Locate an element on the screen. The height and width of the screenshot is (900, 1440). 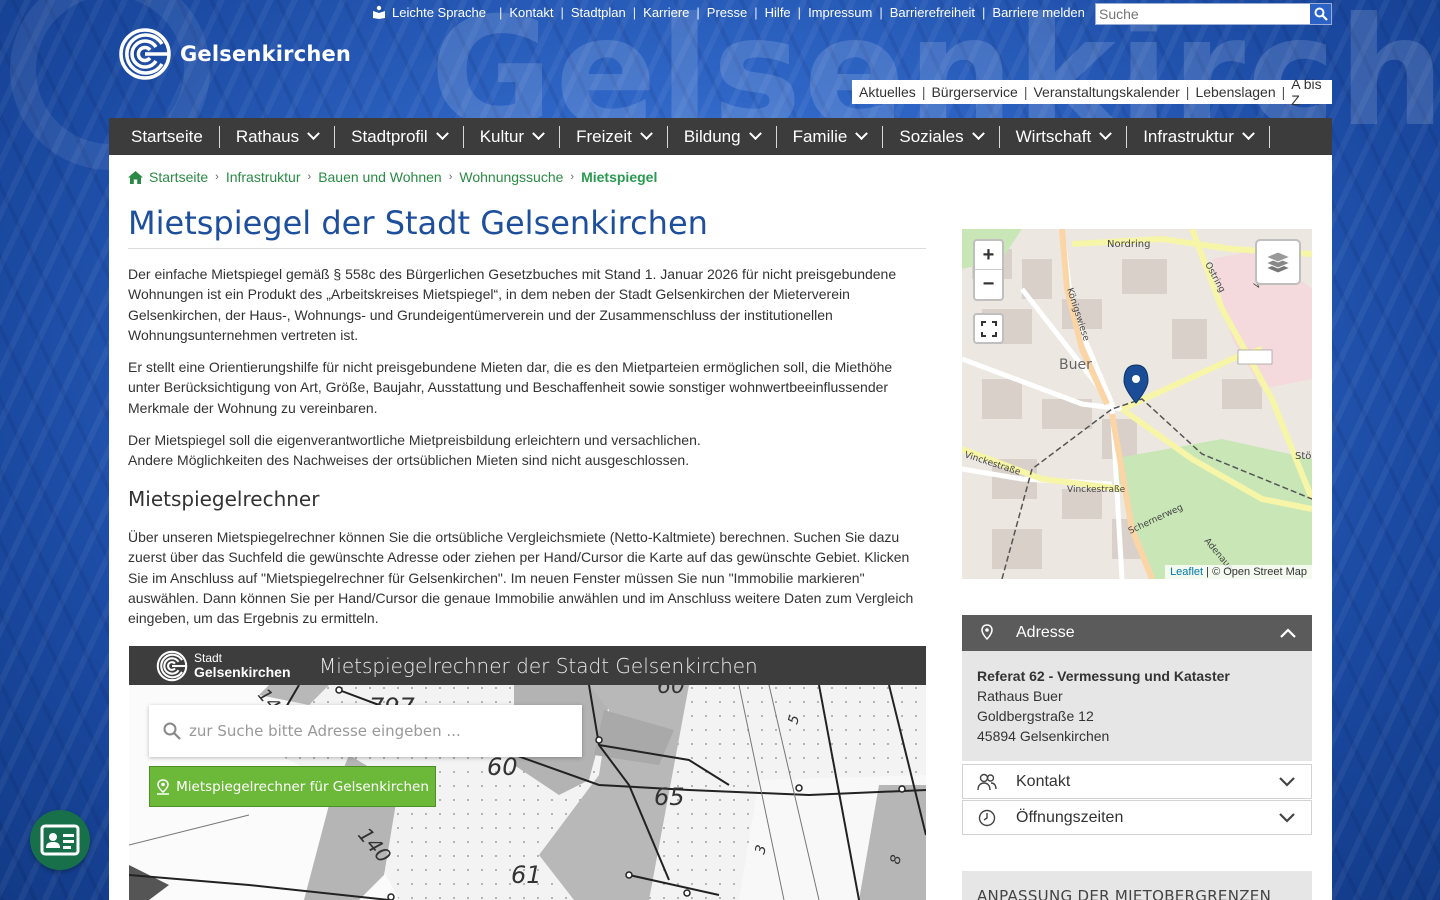
nav-item-familie: Familie is located at coordinates (830, 136).